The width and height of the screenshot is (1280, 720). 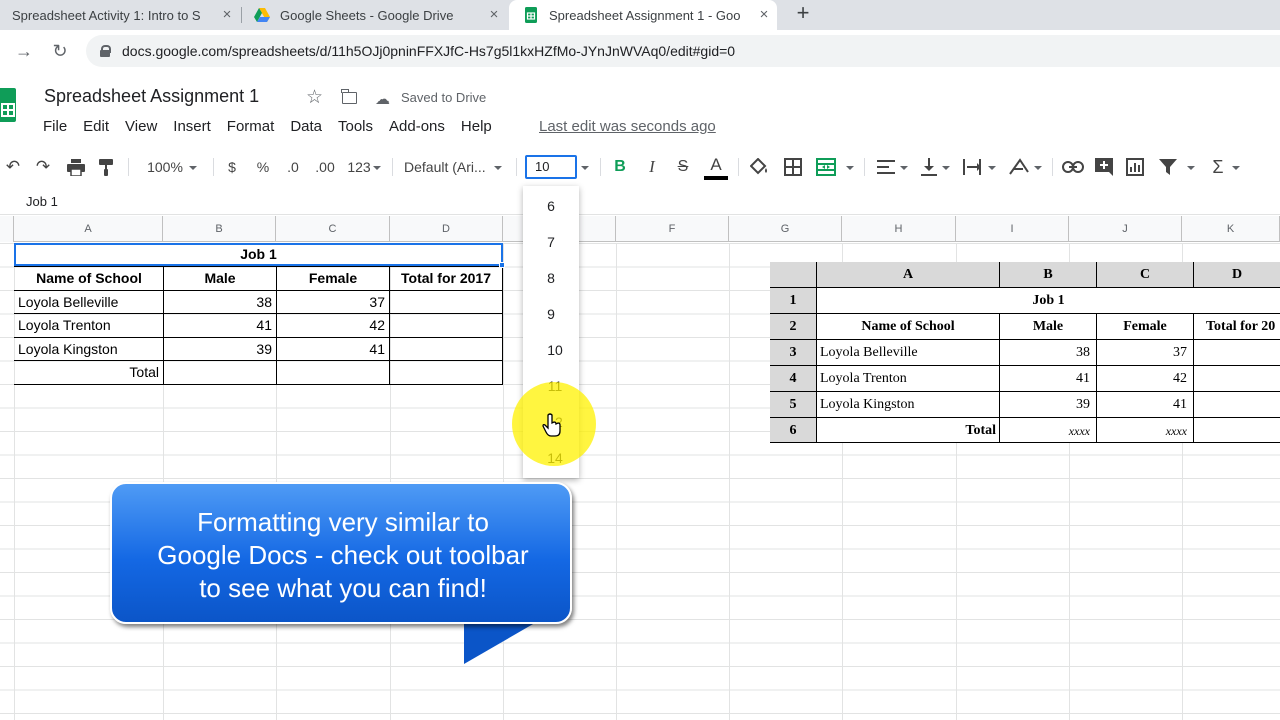 I want to click on zoom-select: 100%, so click(x=172, y=167).